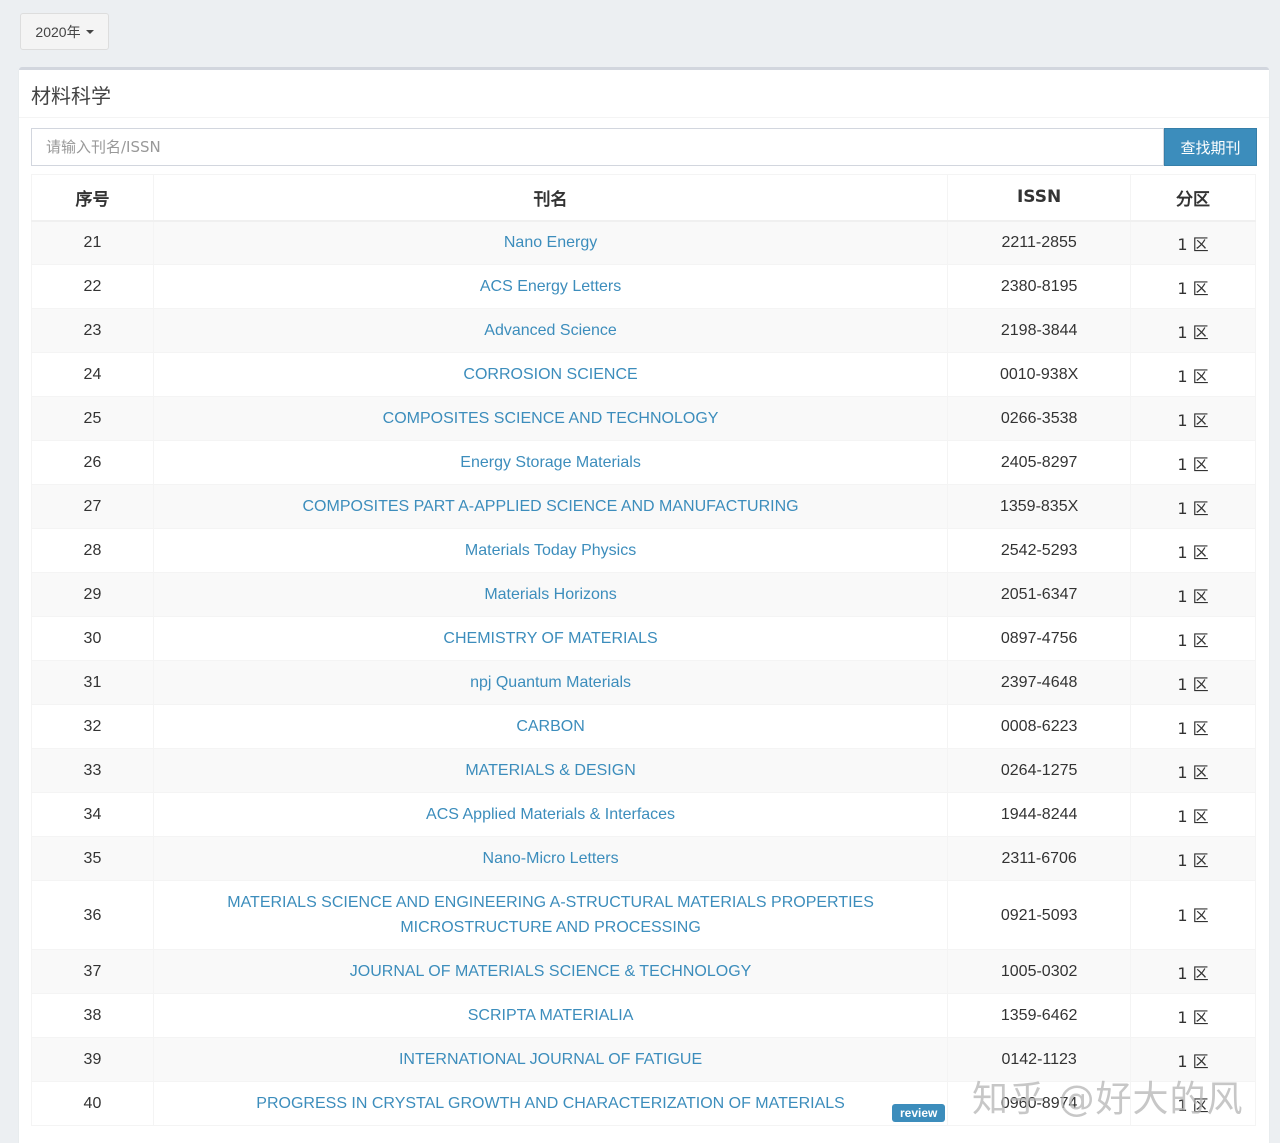 Image resolution: width=1280 pixels, height=1143 pixels. I want to click on journal-name-cell: ACS Applied Materials & Interfaces, so click(550, 814).